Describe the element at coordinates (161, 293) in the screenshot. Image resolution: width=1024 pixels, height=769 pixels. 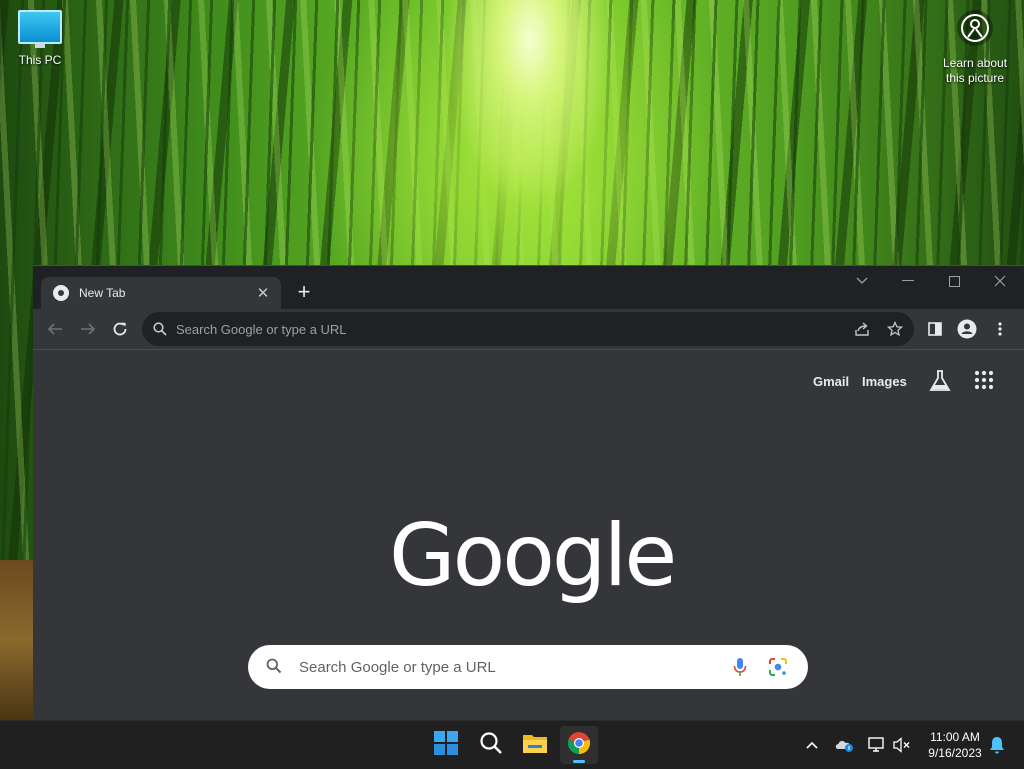
I see `tab-new-tab: New Tab ✕` at that location.